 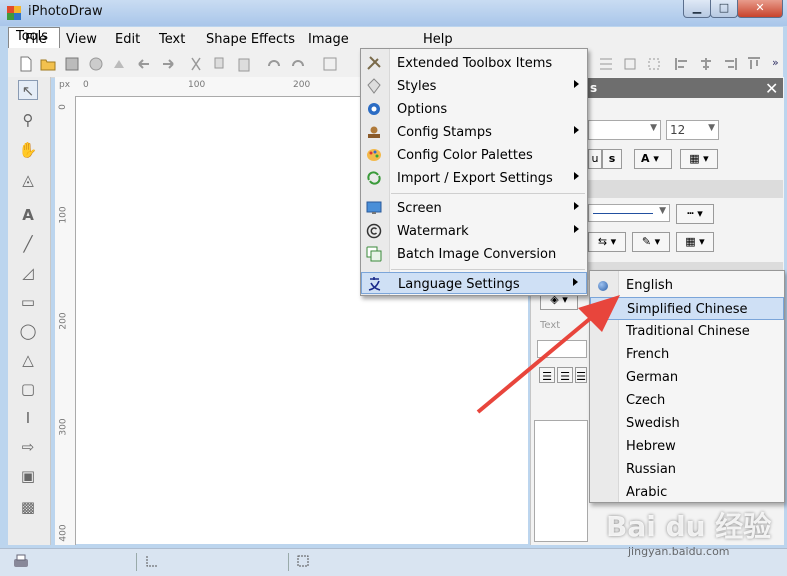 I want to click on line-style-select: ▼, so click(x=629, y=213).